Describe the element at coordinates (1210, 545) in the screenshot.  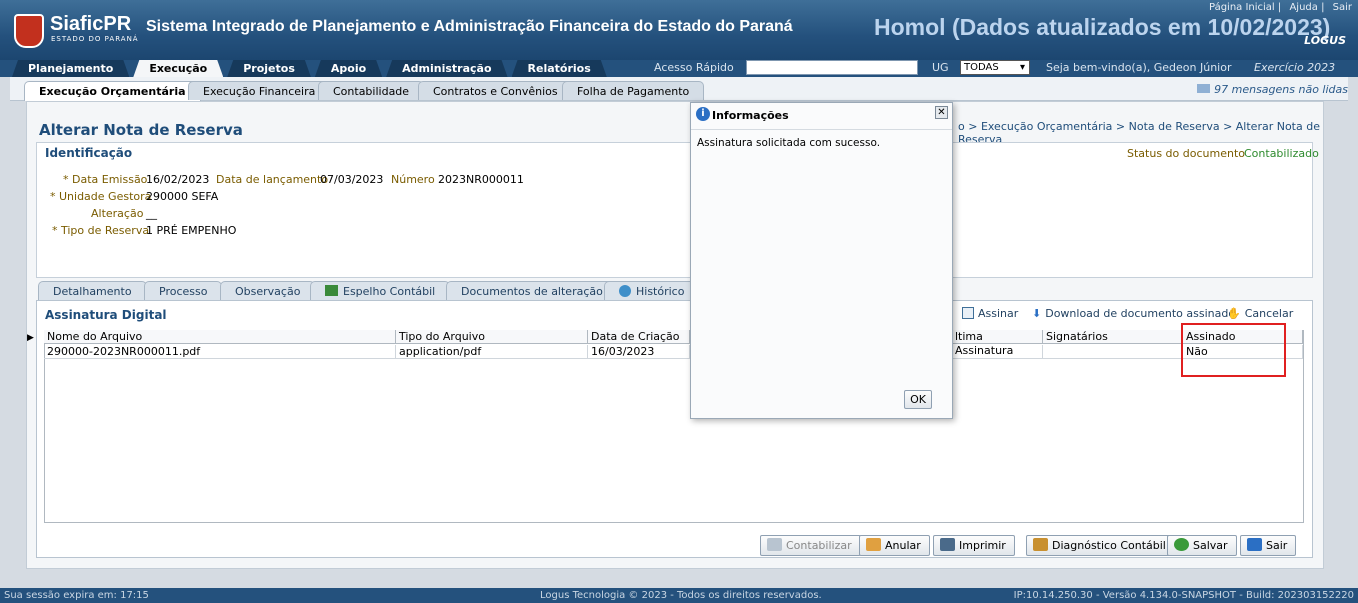
I see `salvar-label: Salvar` at that location.